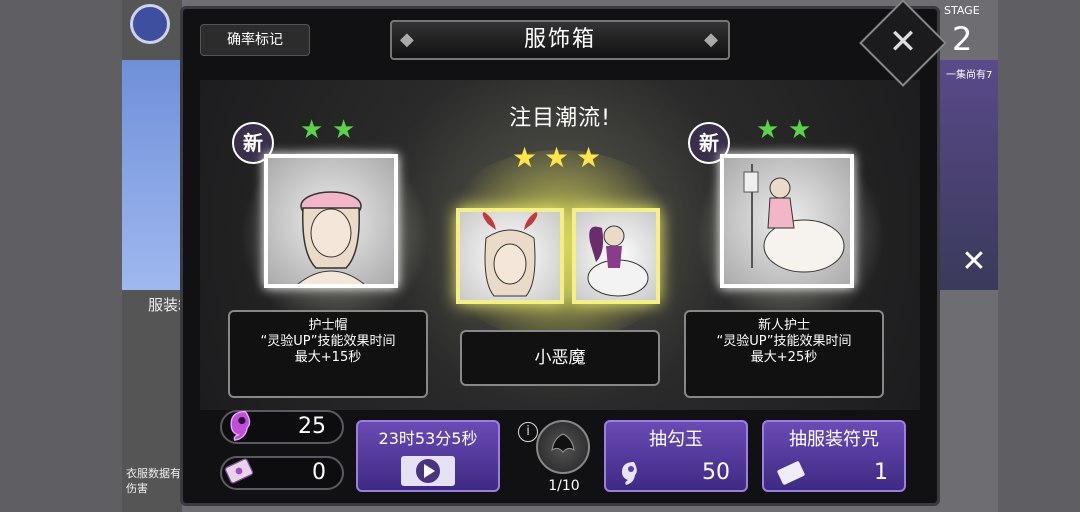 This screenshot has width=1080, height=512. What do you see at coordinates (255, 40) in the screenshot?
I see `probability-button: 确率标记` at bounding box center [255, 40].